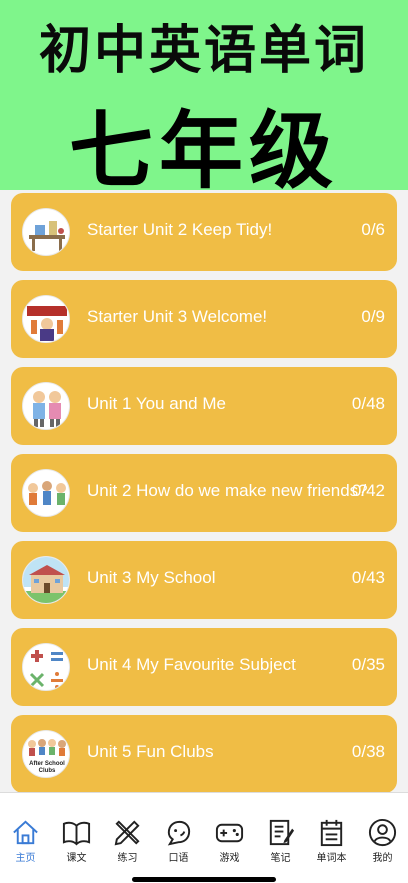  Describe the element at coordinates (46, 667) in the screenshot. I see `math-symbols-picture` at that location.